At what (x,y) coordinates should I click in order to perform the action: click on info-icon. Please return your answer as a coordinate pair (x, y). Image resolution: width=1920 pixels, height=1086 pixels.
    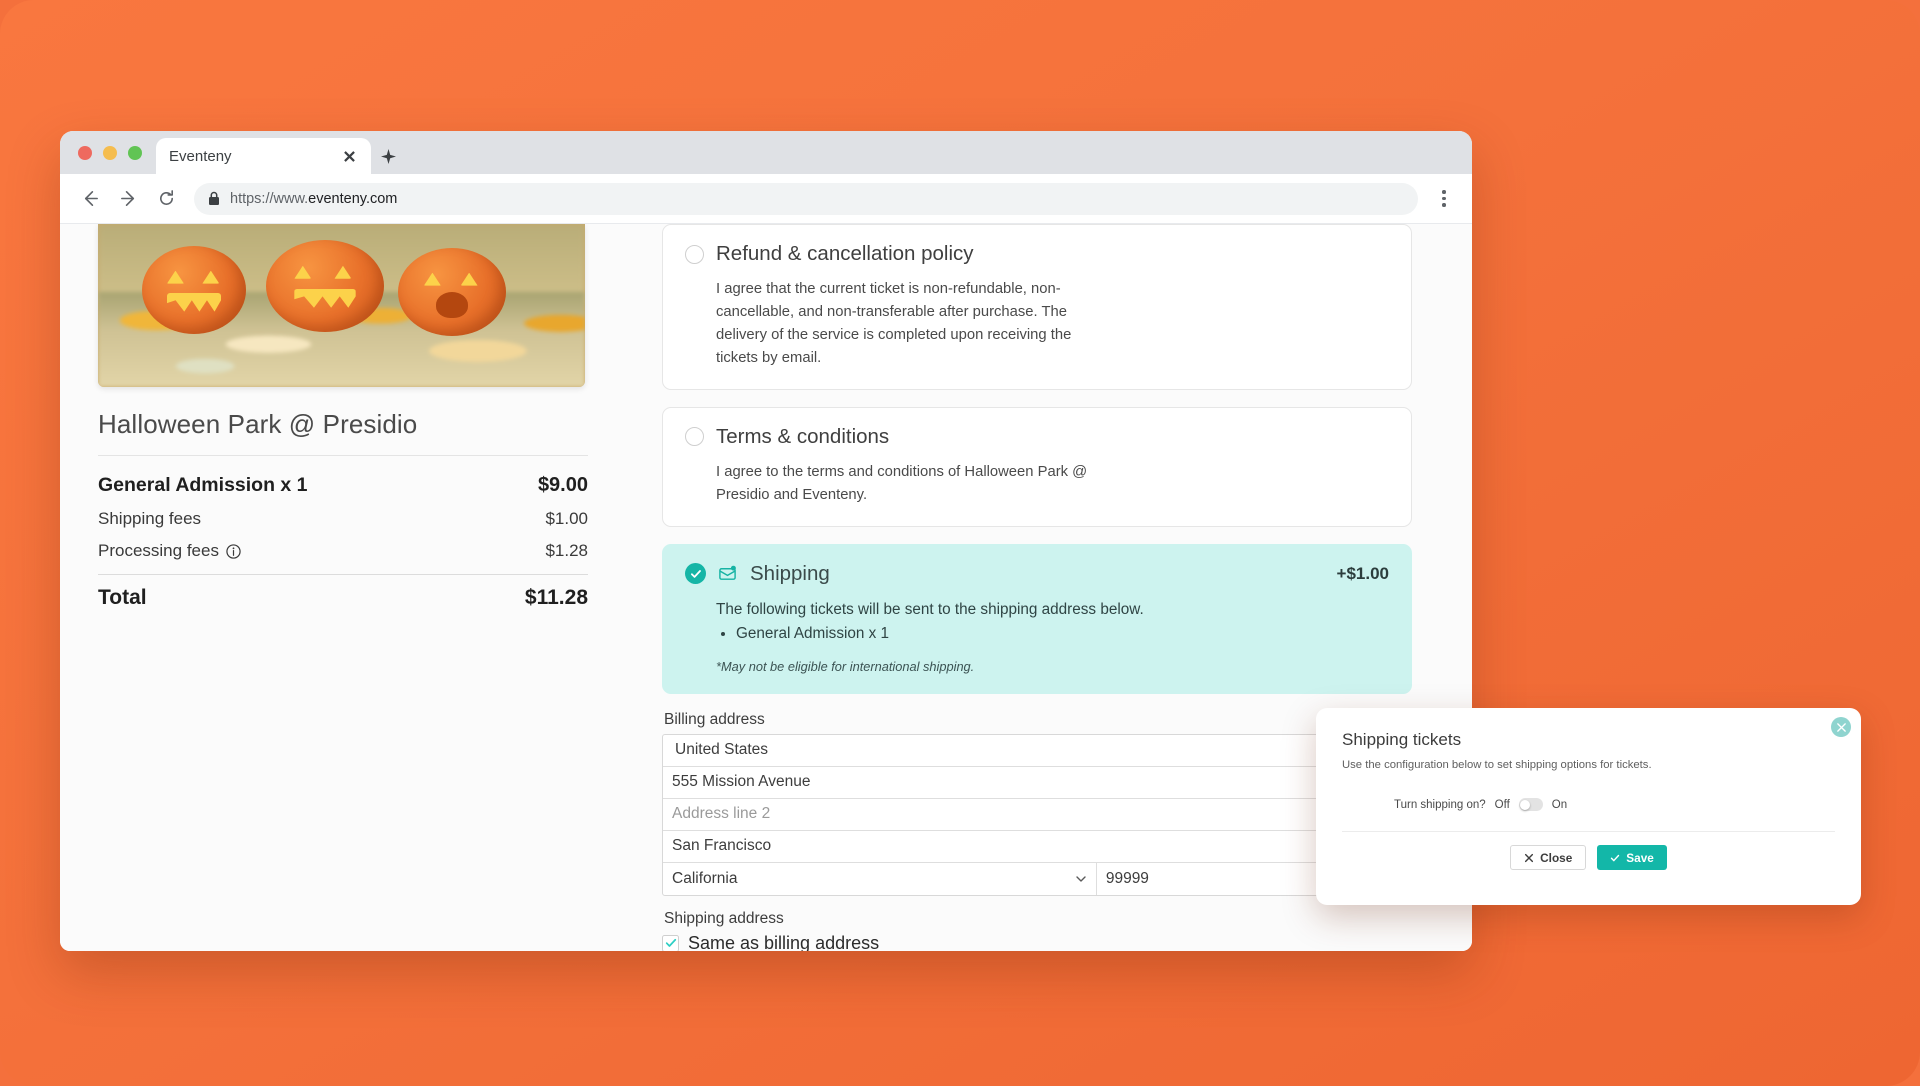
    Looking at the image, I should click on (233, 551).